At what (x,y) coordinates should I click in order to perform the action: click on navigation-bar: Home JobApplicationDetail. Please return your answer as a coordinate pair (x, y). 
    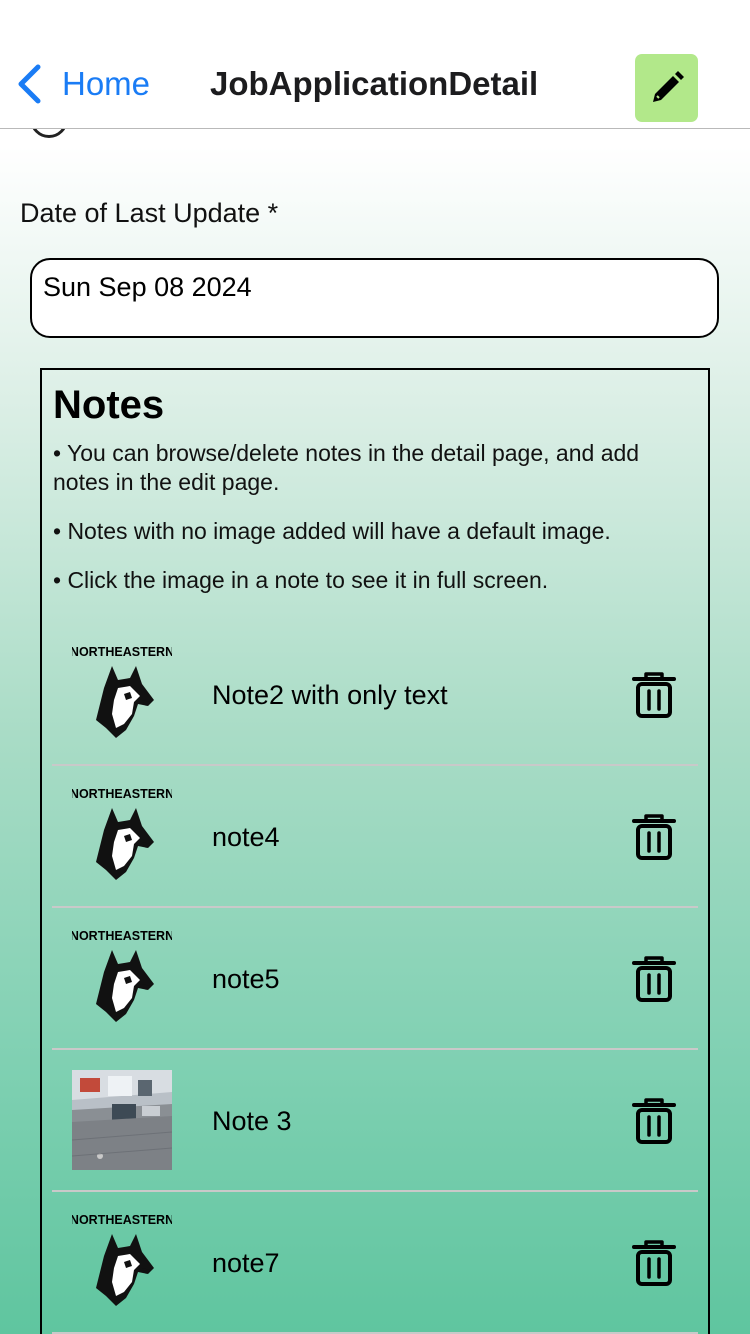
    Looking at the image, I should click on (375, 64).